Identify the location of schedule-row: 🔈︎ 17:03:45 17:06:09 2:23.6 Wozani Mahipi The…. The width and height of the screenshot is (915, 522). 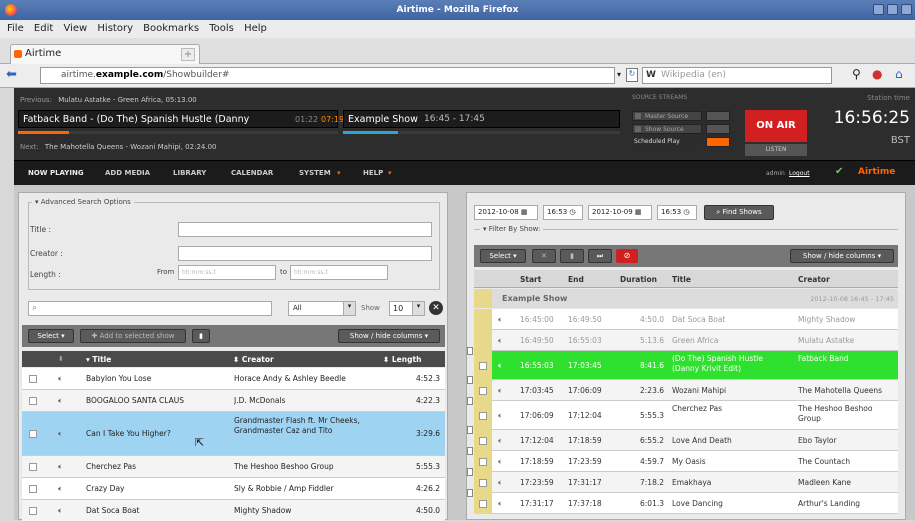
(686, 390).